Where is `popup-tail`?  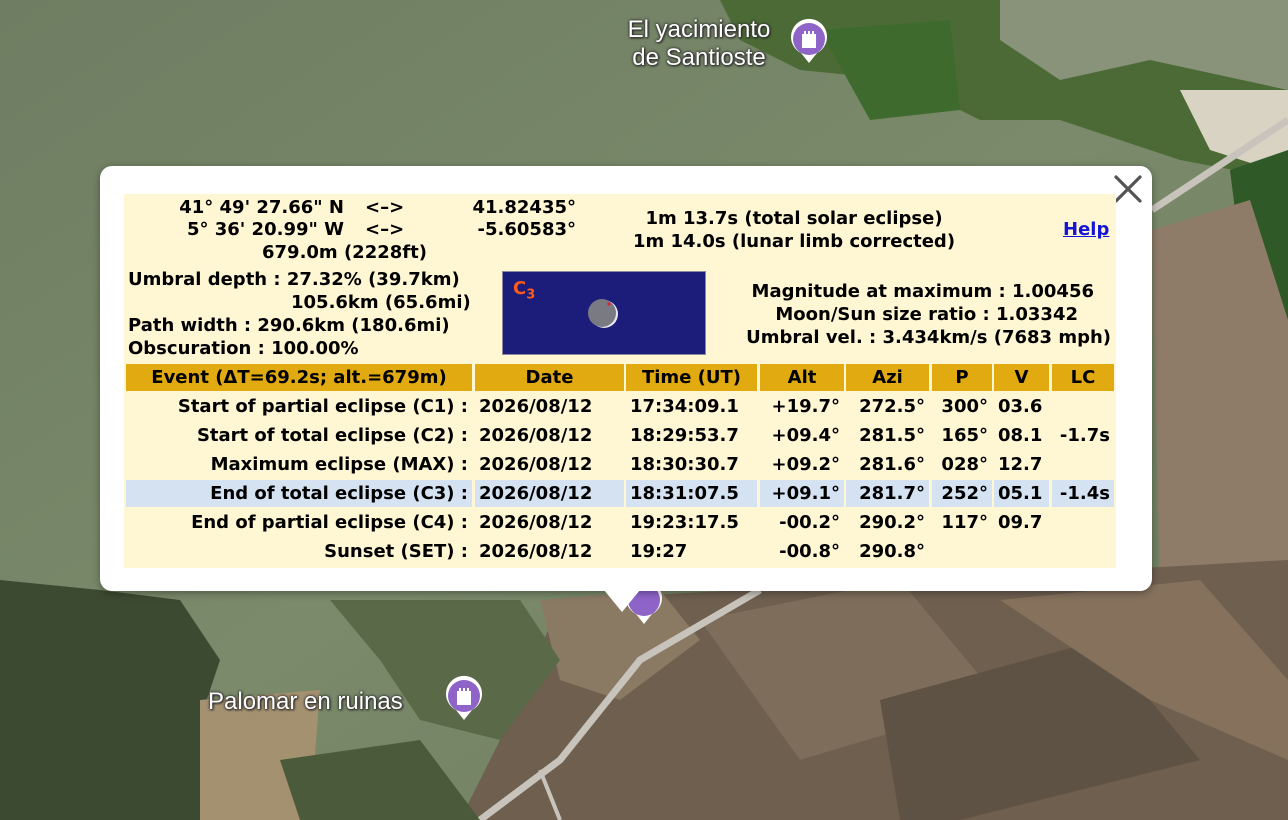 popup-tail is located at coordinates (622, 601).